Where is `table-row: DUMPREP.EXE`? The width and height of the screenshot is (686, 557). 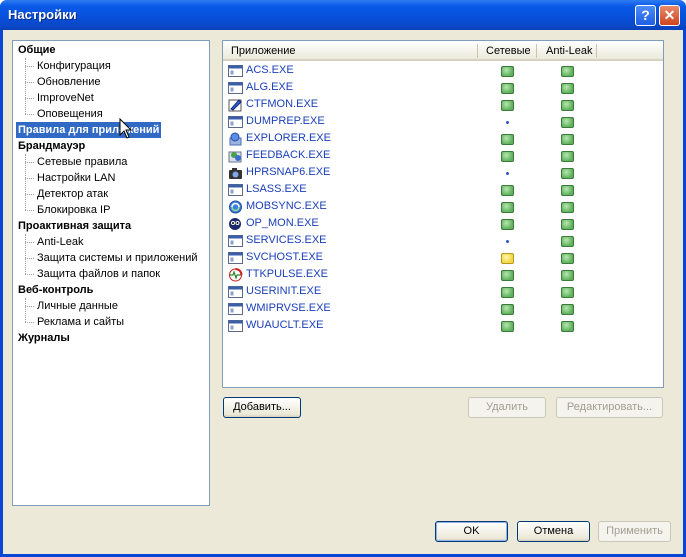 table-row: DUMPREP.EXE is located at coordinates (443, 122).